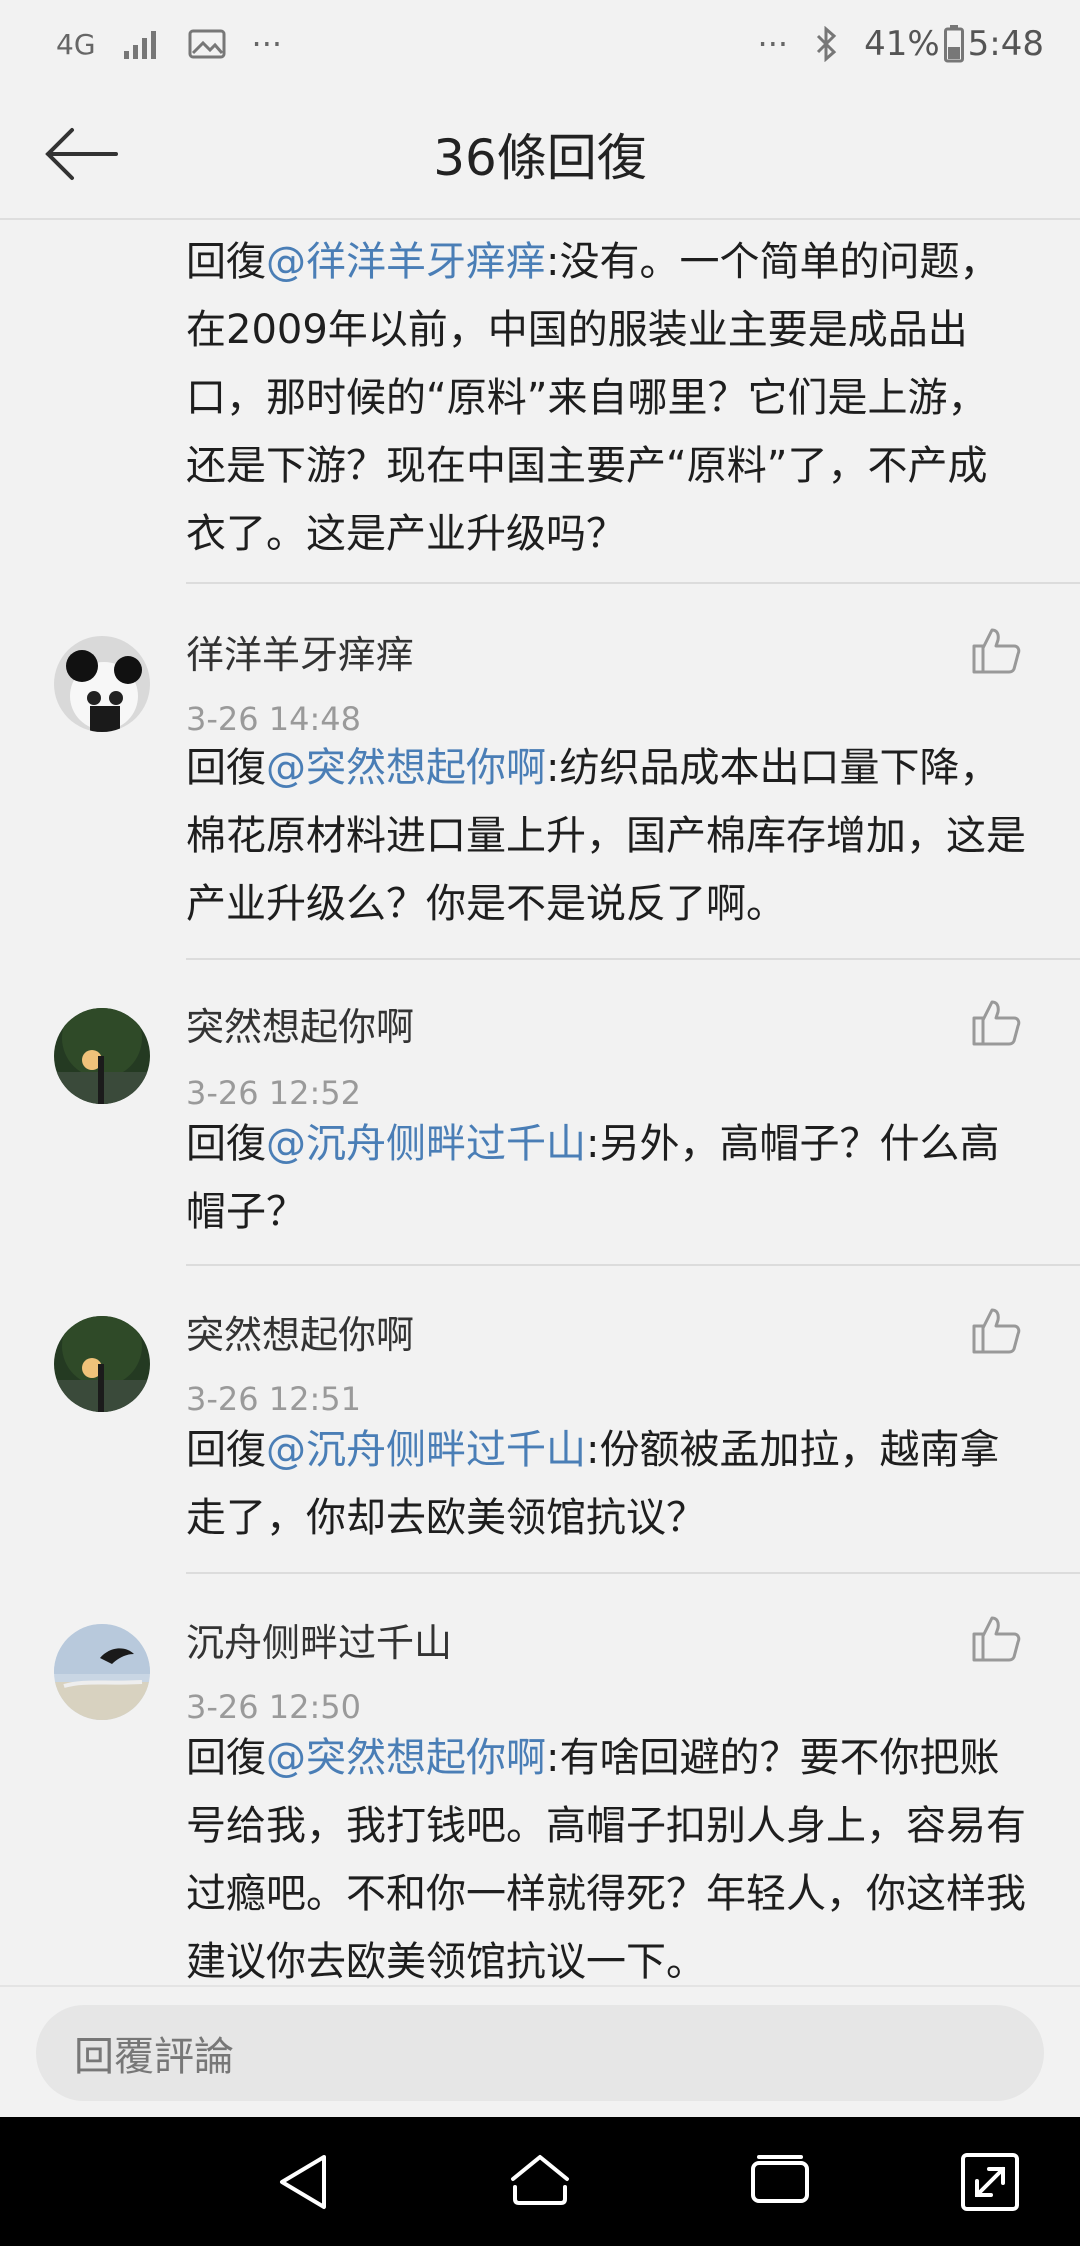 Image resolution: width=1080 pixels, height=2246 pixels. I want to click on panda-avatar-icon, so click(102, 684).